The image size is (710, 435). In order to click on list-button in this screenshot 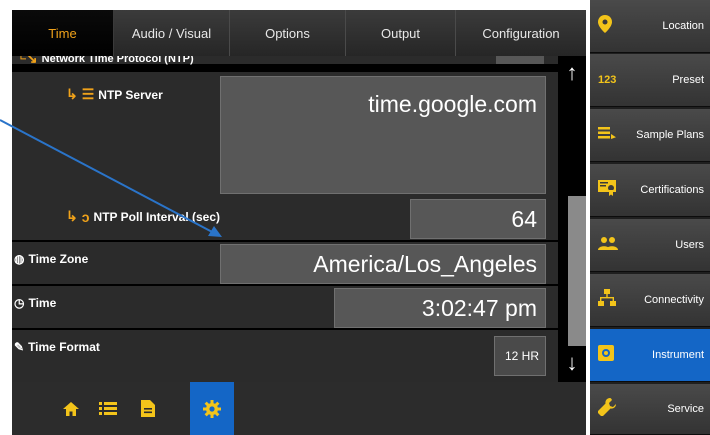, I will do `click(107, 408)`.